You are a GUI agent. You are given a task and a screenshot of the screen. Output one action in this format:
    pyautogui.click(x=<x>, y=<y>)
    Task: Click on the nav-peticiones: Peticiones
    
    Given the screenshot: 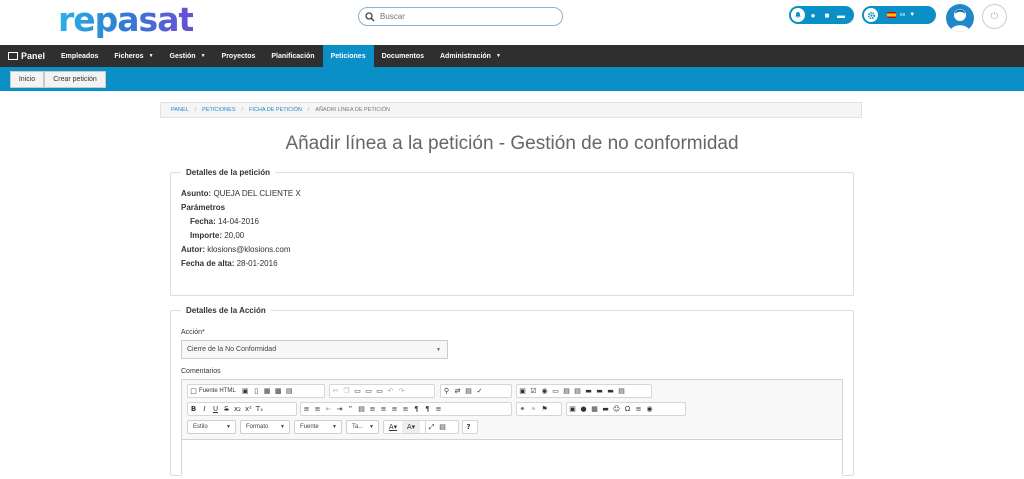 What is the action you would take?
    pyautogui.click(x=348, y=56)
    